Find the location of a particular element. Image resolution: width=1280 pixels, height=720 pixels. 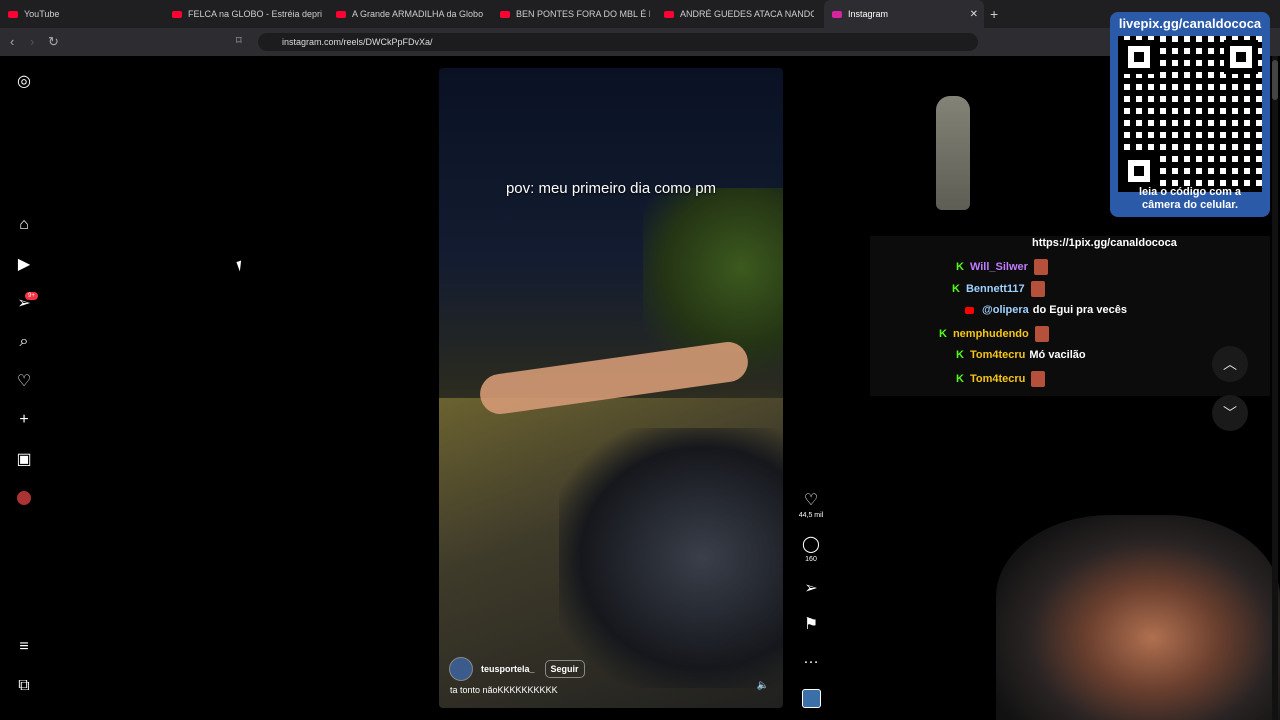

previous-reel-button: ︿ is located at coordinates (1230, 364).